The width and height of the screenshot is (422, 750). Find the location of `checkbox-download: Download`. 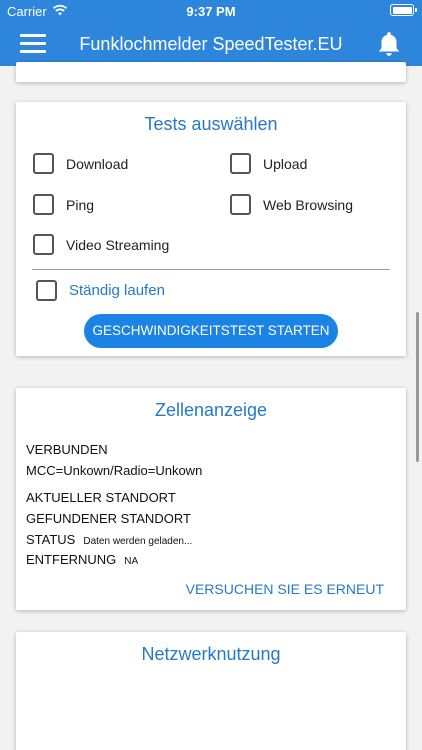

checkbox-download: Download is located at coordinates (80, 163).